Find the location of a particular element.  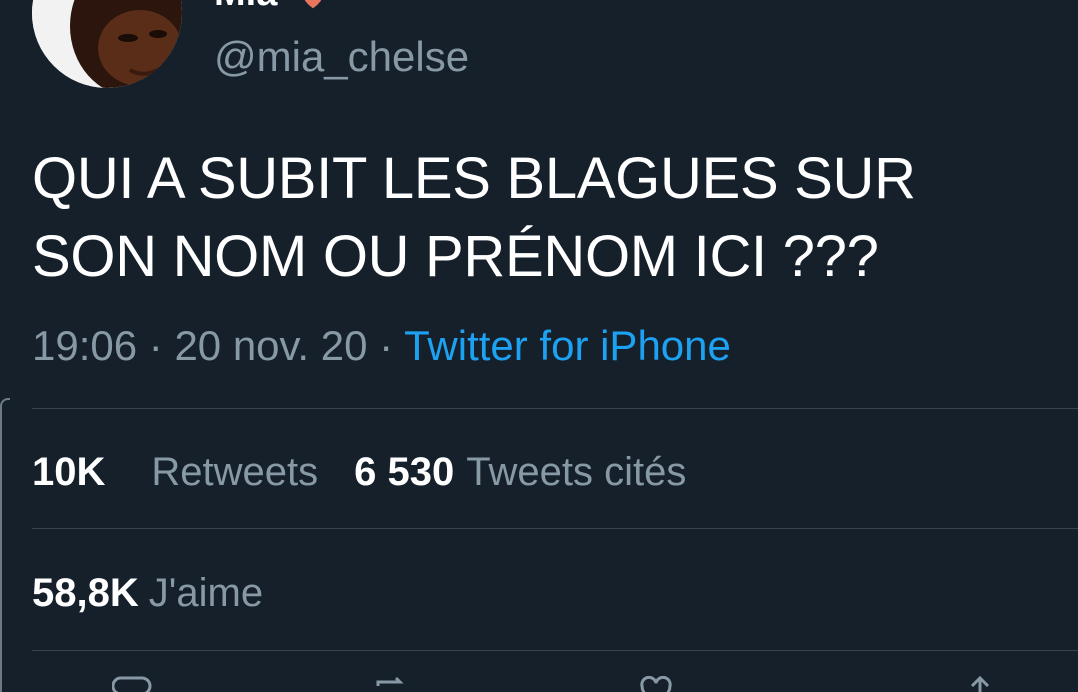

tweet-text-line-2: SON NOM OU PRÉNOM ICI ??? is located at coordinates (455, 256).